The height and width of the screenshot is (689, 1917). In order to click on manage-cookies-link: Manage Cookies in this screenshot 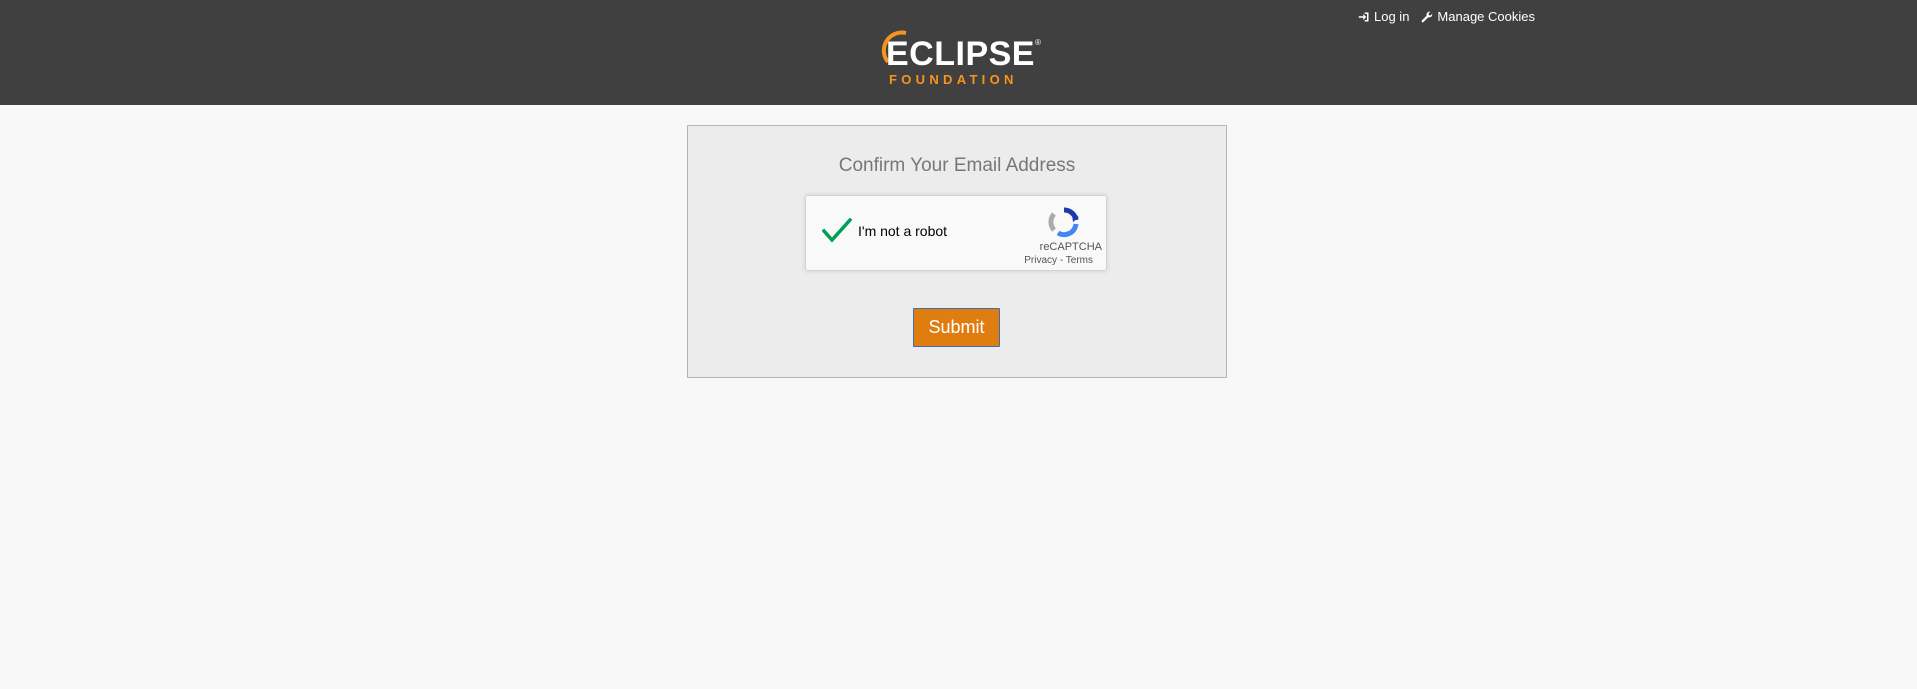, I will do `click(1478, 16)`.